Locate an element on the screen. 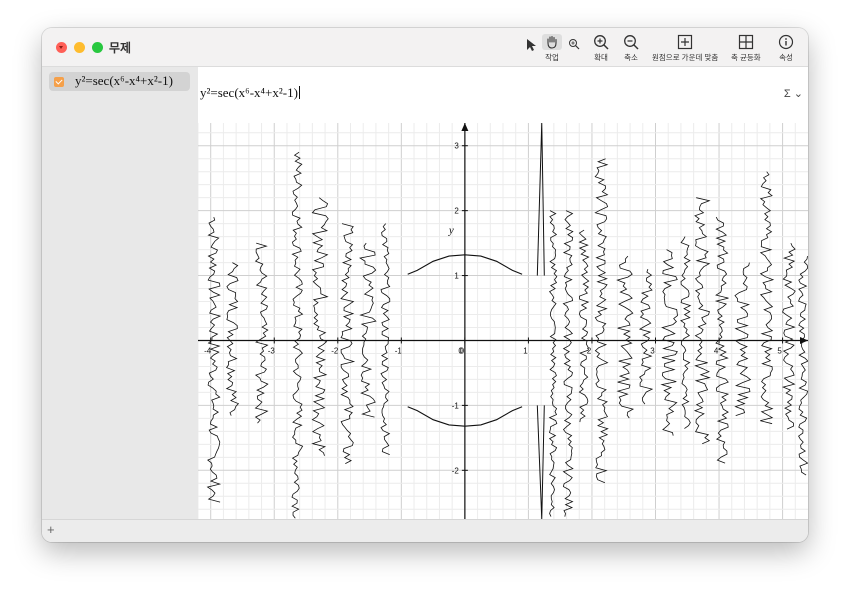  close-button is located at coordinates (61, 47).